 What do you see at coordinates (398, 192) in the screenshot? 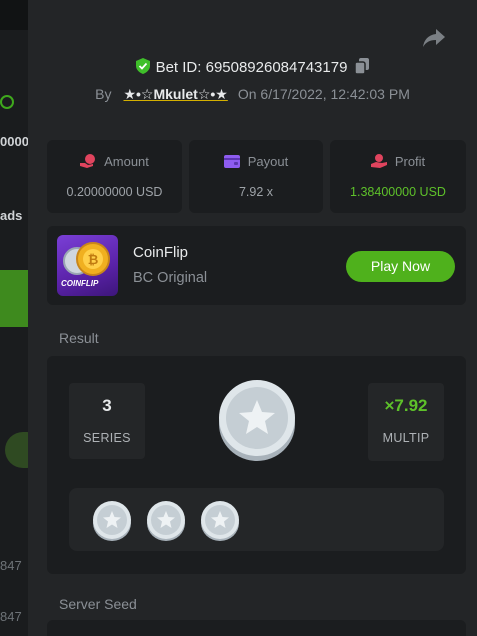
I see `profit-value: 1.38400000 USD` at bounding box center [398, 192].